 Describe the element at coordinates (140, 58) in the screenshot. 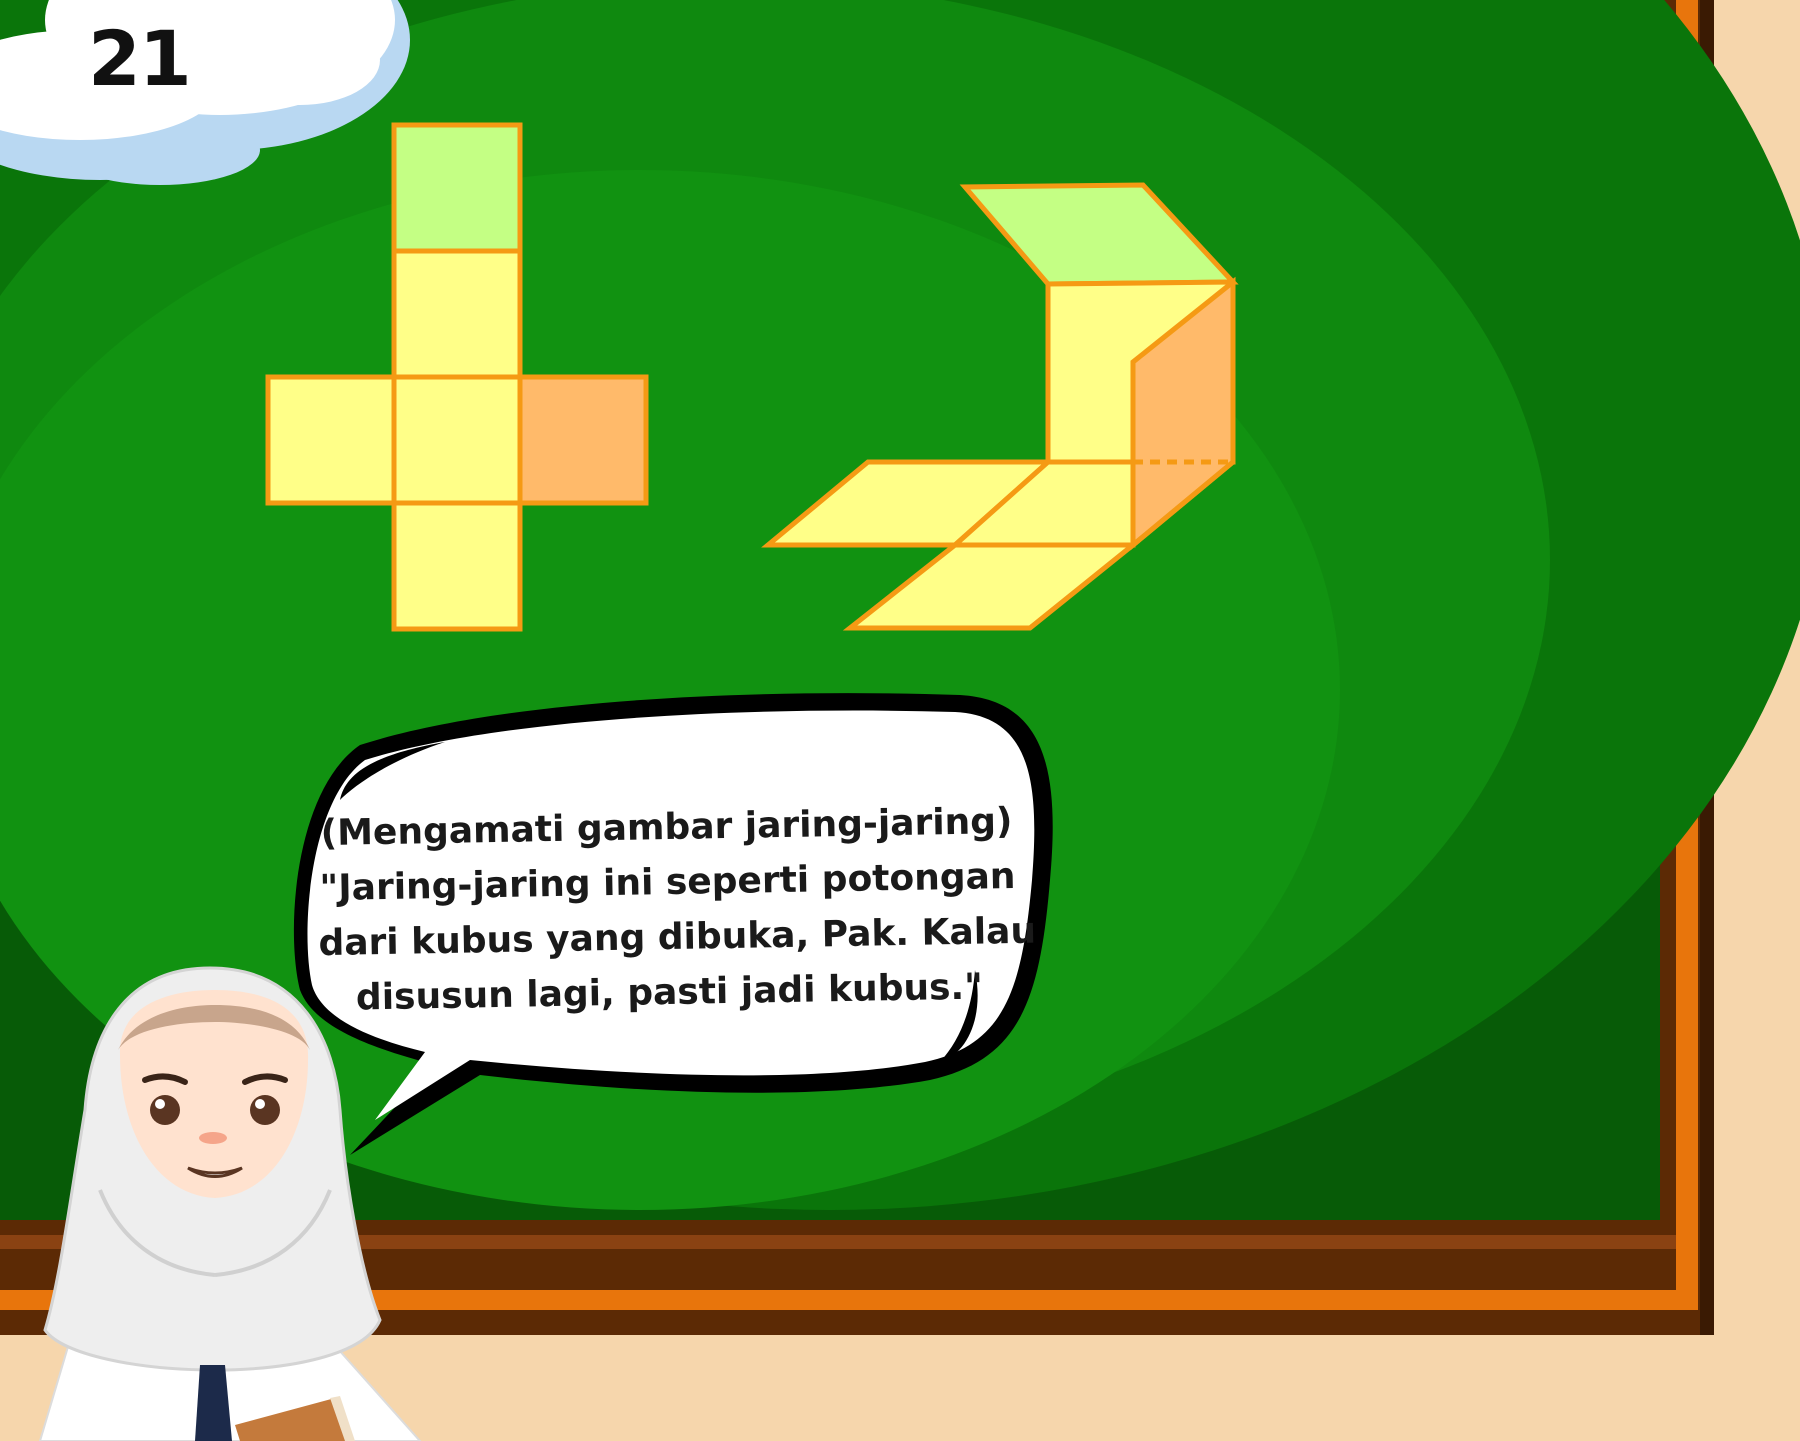

I see `page-number: 21` at that location.